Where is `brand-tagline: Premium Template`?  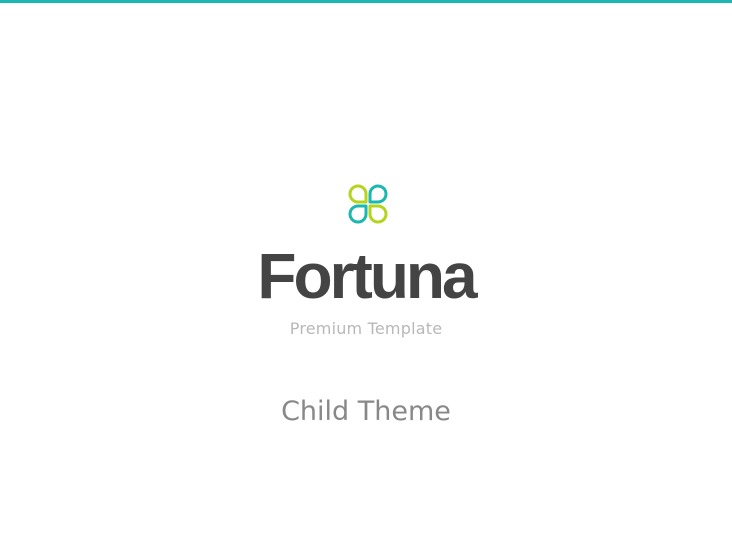
brand-tagline: Premium Template is located at coordinates (366, 328).